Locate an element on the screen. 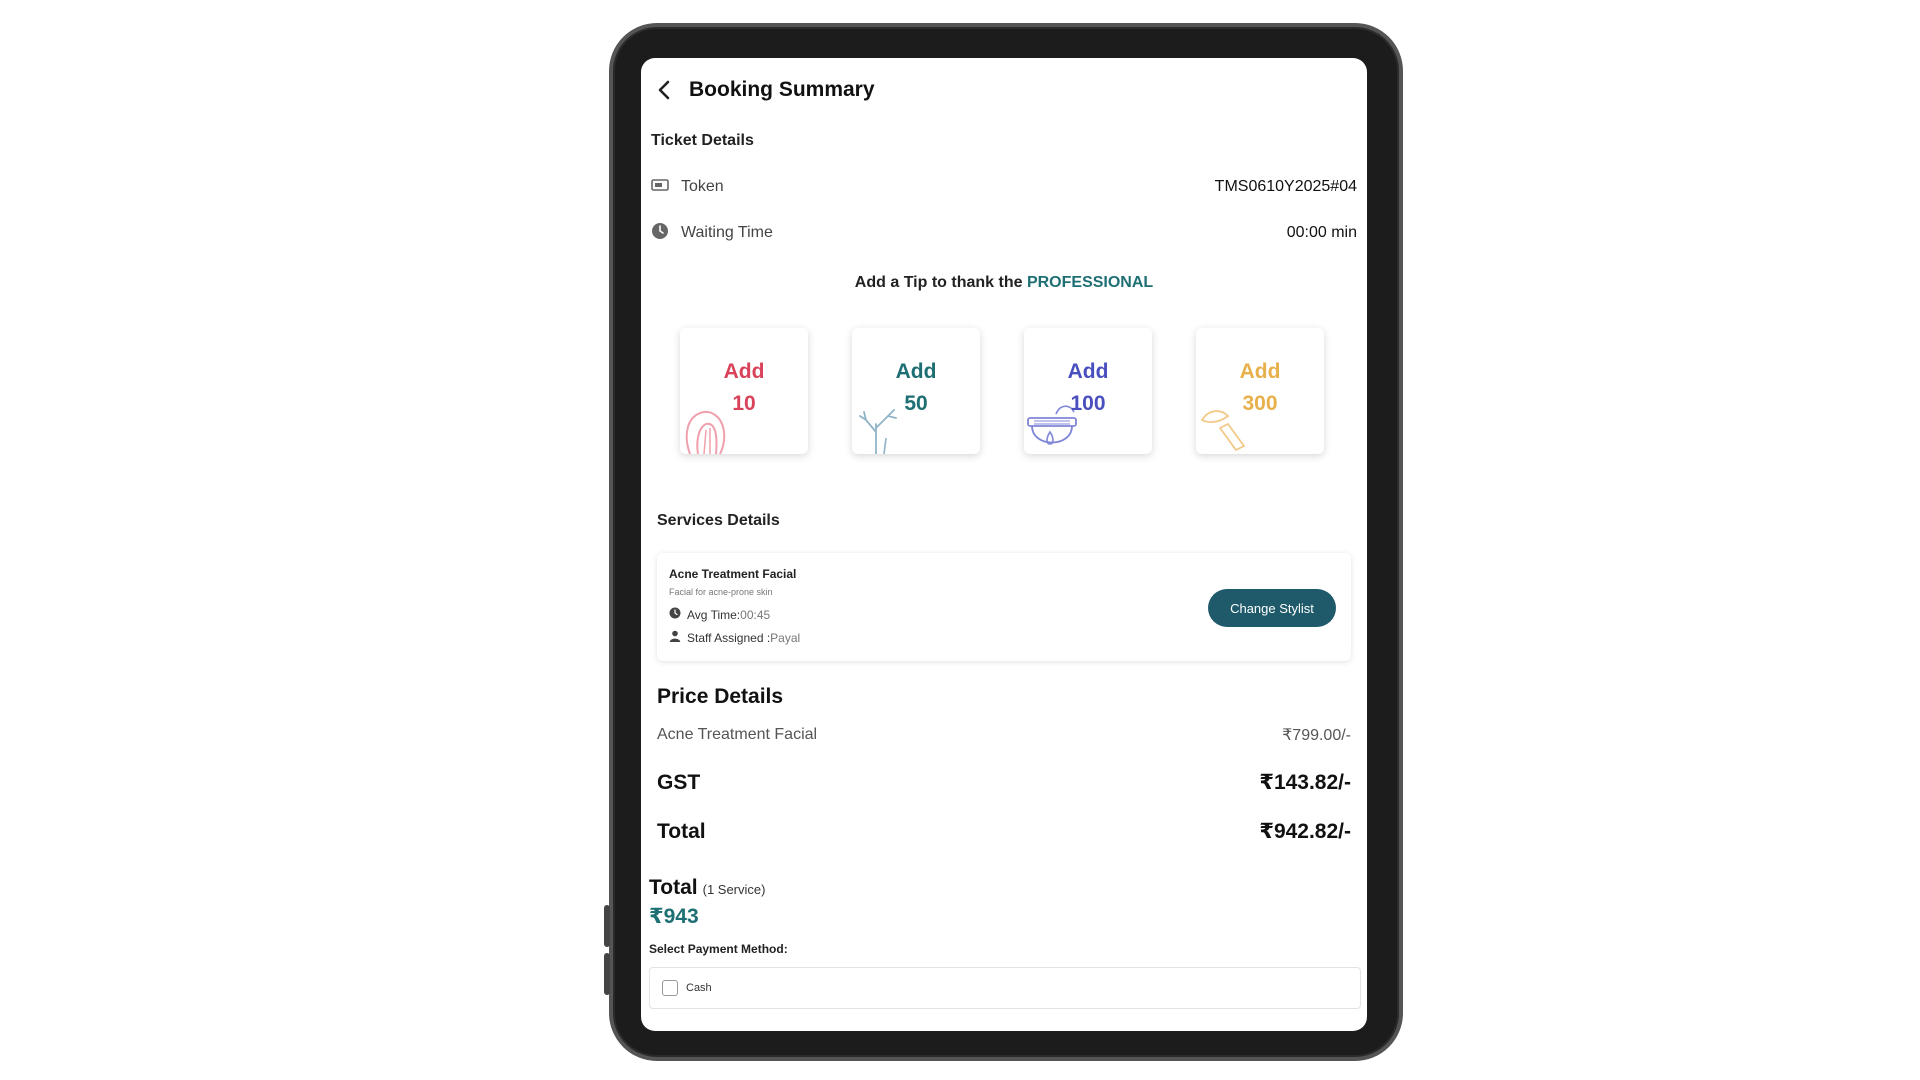  gst-row: GST ₹143.82/- is located at coordinates (1004, 782).